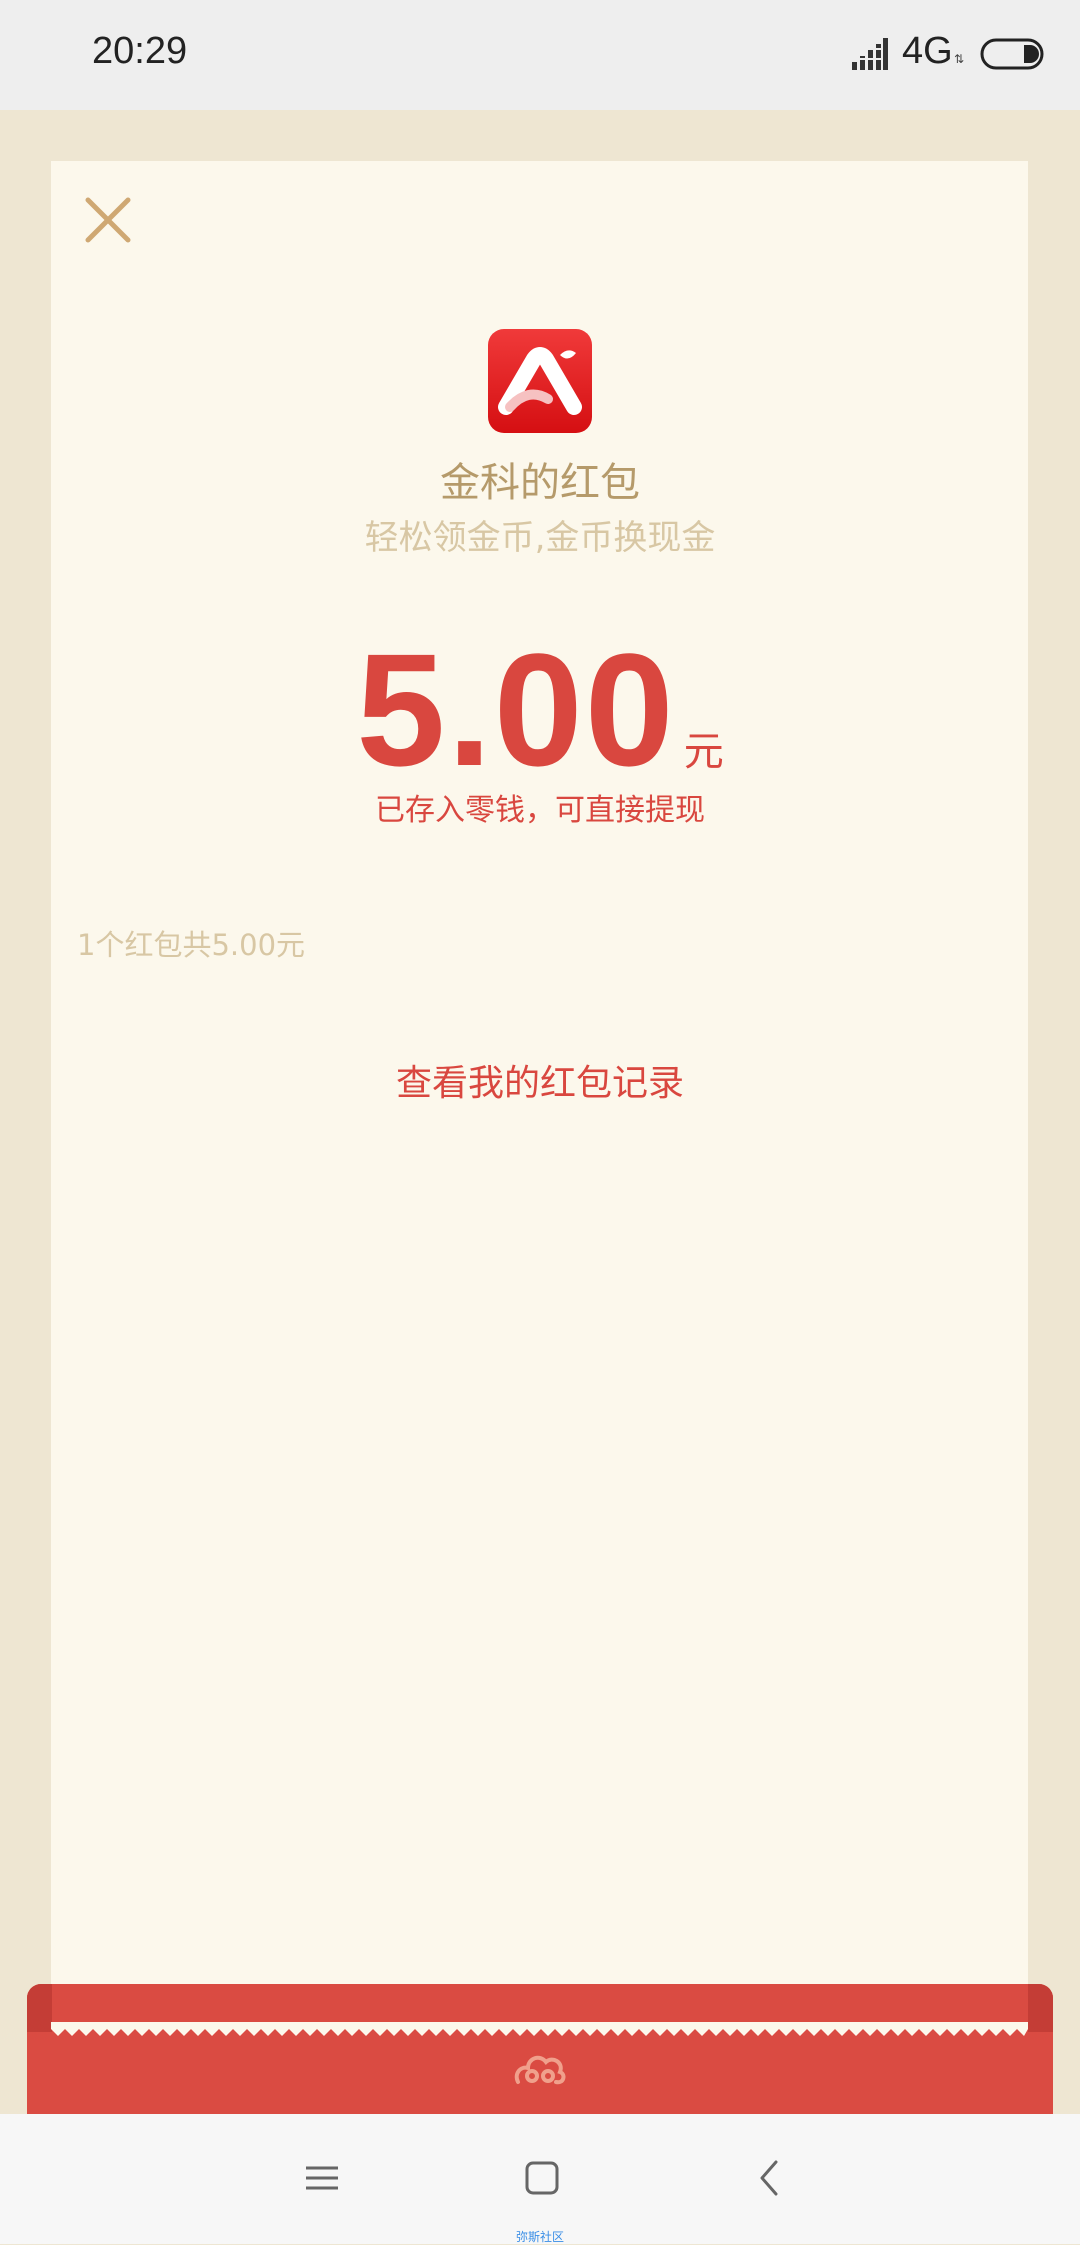 Image resolution: width=1080 pixels, height=2245 pixels. Describe the element at coordinates (870, 54) in the screenshot. I see `signal-bars-icon` at that location.